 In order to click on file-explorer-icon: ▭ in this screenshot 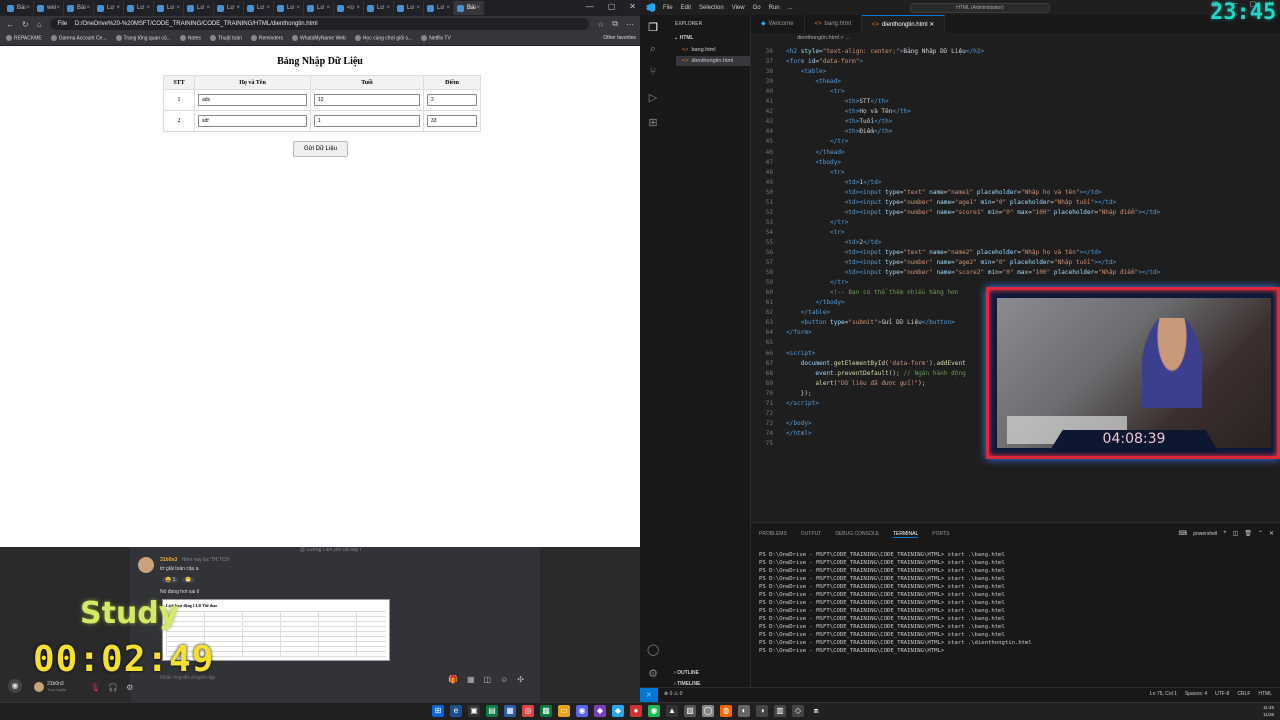, I will do `click(564, 711)`.